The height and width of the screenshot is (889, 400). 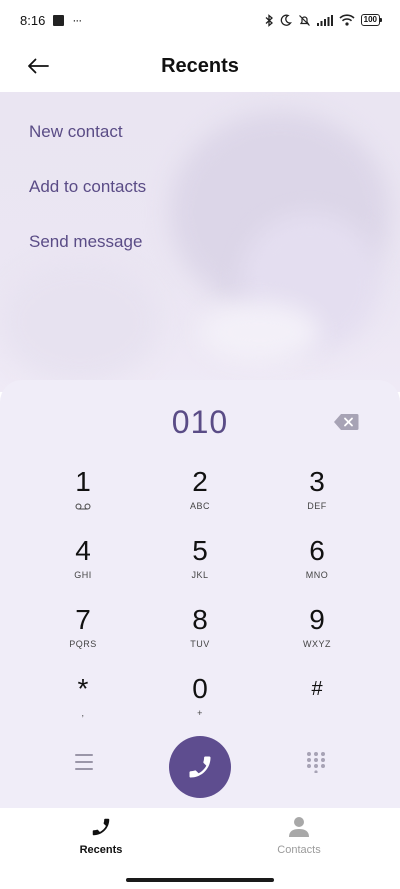 I want to click on key-5: 5 JKL, so click(x=200, y=567).